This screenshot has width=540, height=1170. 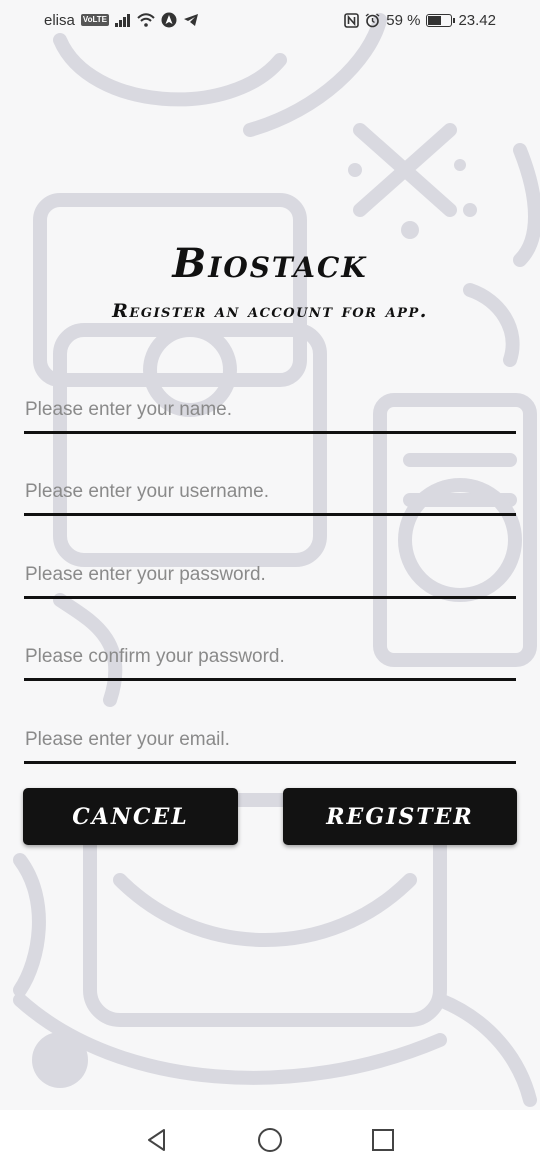 What do you see at coordinates (146, 20) in the screenshot?
I see `wifi-icon` at bounding box center [146, 20].